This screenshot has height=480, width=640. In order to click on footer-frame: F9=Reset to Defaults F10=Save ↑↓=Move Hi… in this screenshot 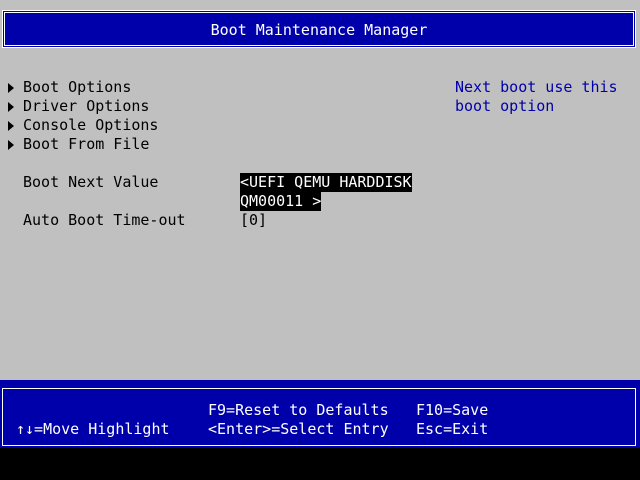, I will do `click(319, 417)`.